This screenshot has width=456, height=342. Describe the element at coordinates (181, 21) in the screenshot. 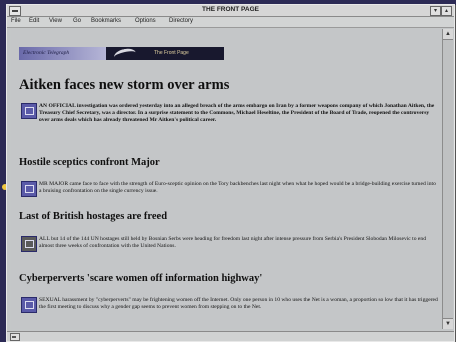

I see `menu-directory: Directory` at that location.